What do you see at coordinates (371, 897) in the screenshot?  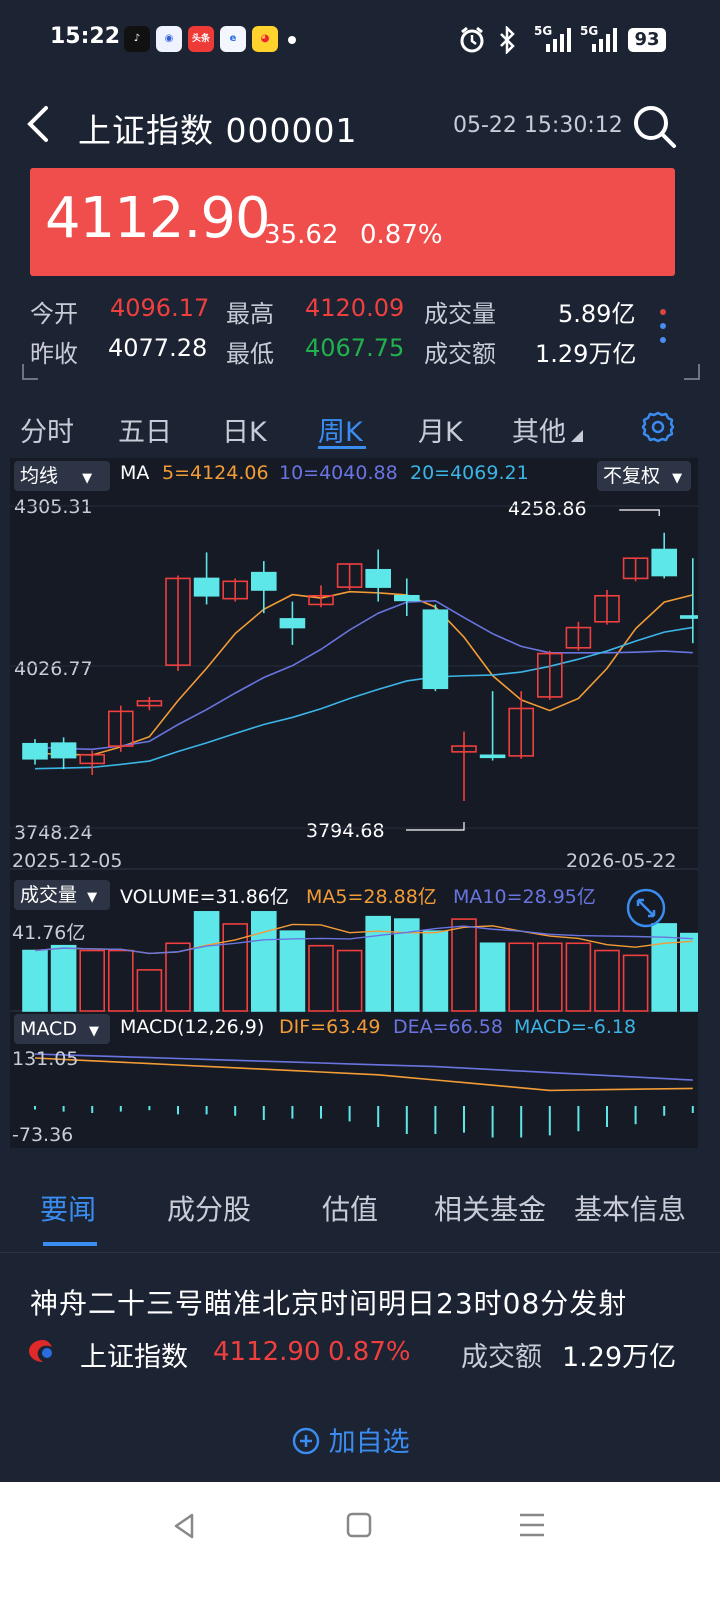 I see `volume-ma5: MA5=28.88亿` at bounding box center [371, 897].